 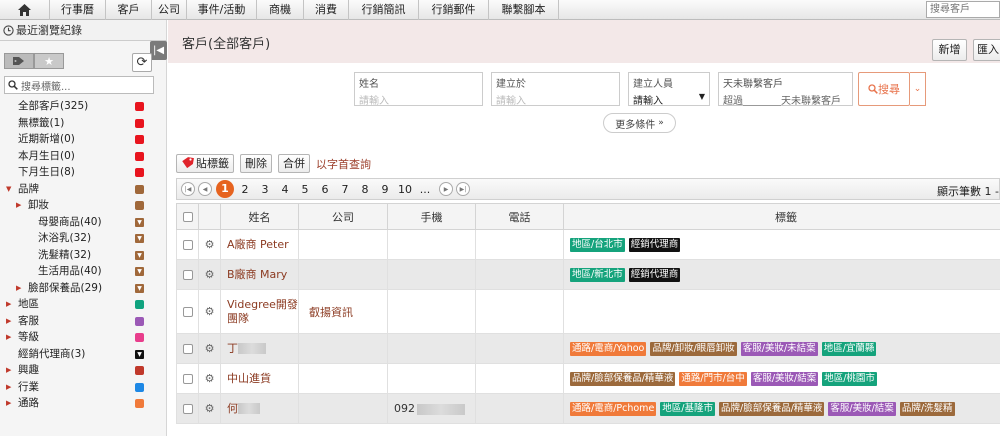 I want to click on sidebar-tag-item: 無標籤(1), so click(x=83, y=123).